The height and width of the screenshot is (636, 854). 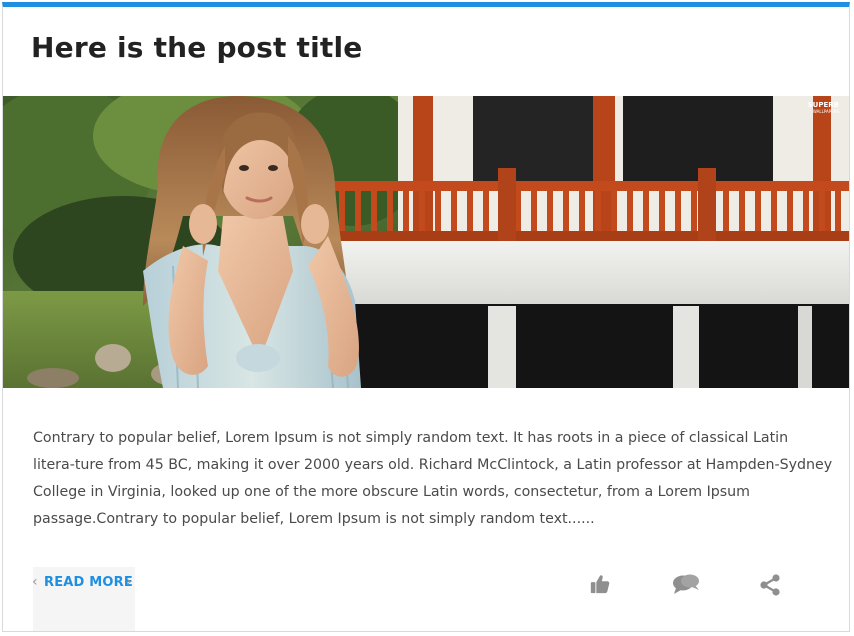 I want to click on chevron-right-icon: ›, so click(x=129, y=582).